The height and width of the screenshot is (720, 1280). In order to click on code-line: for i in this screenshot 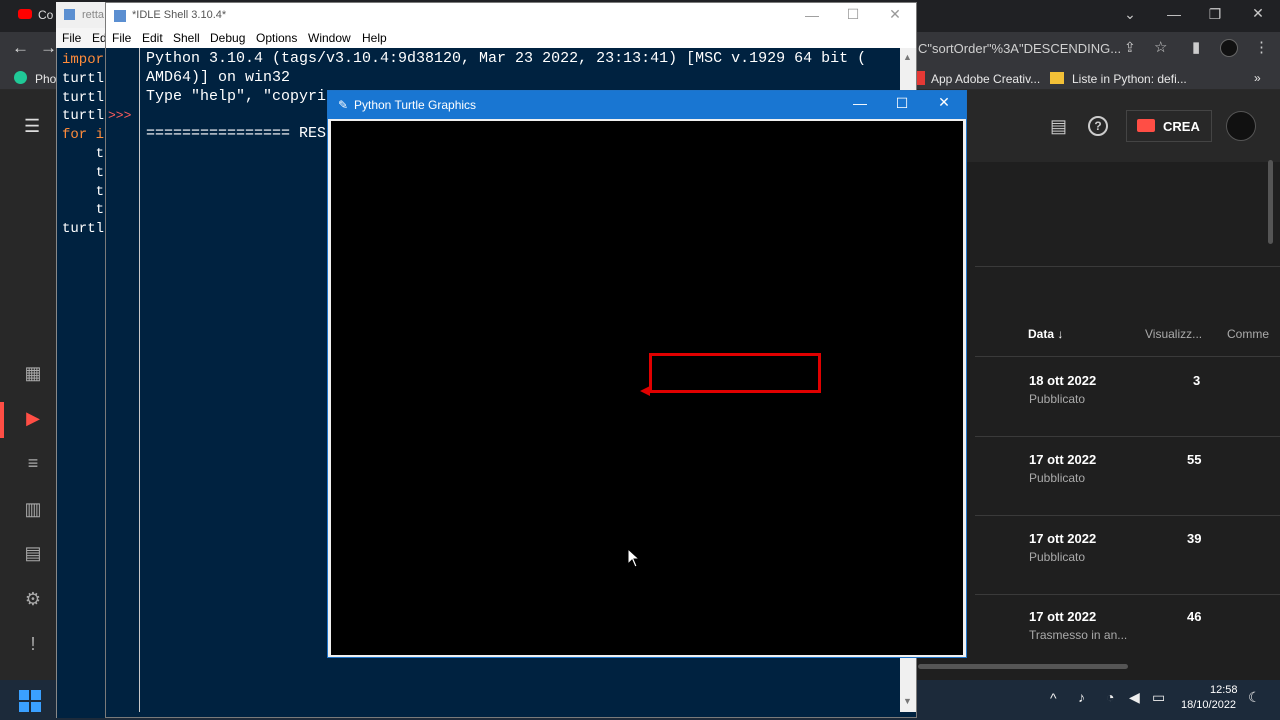, I will do `click(83, 135)`.